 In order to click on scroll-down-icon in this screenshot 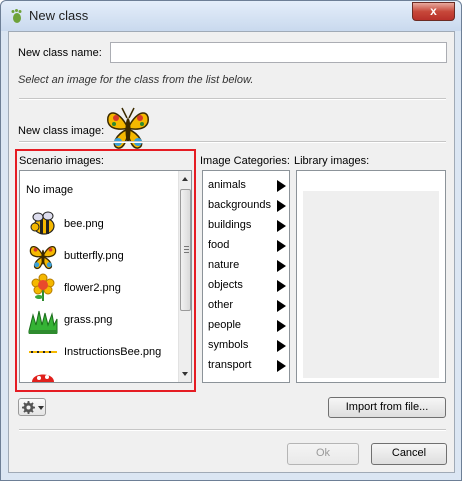, I will do `click(185, 374)`.